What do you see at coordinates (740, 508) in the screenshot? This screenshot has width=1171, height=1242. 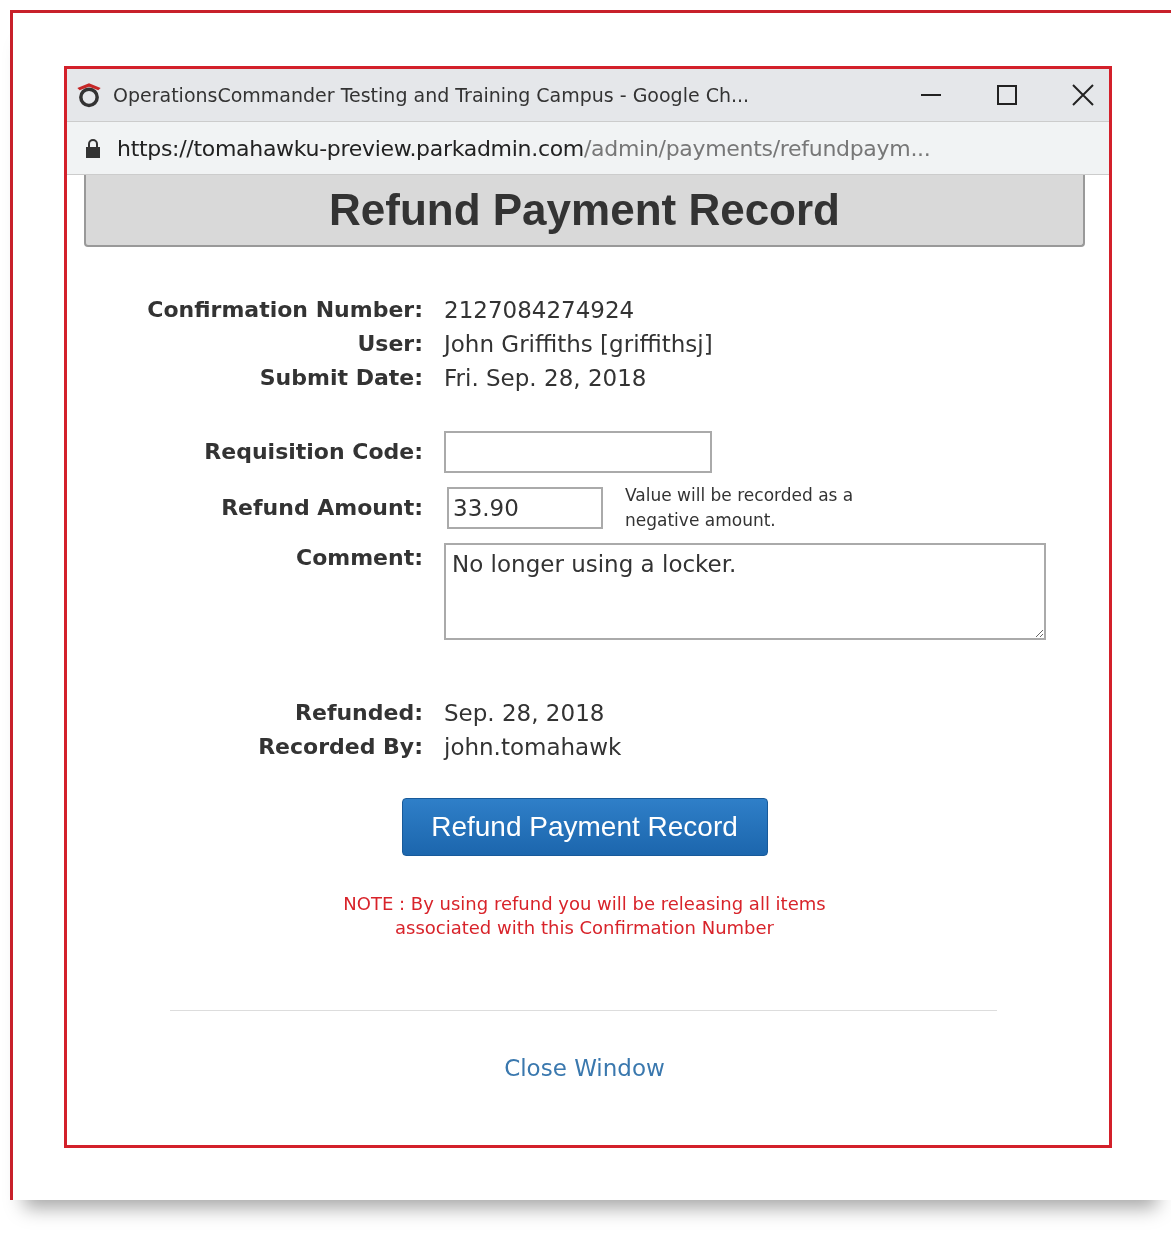 I see `field-hint: Value will be recorded as a negative amount.` at bounding box center [740, 508].